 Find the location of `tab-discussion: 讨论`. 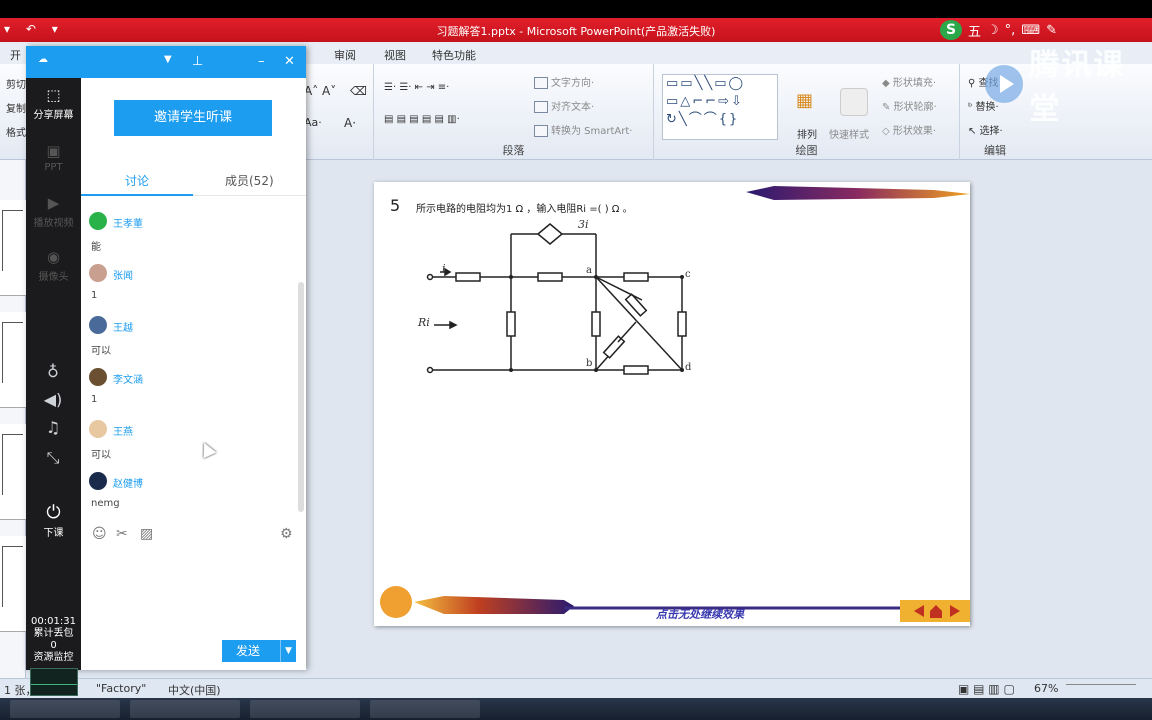

tab-discussion: 讨论 is located at coordinates (137, 180).